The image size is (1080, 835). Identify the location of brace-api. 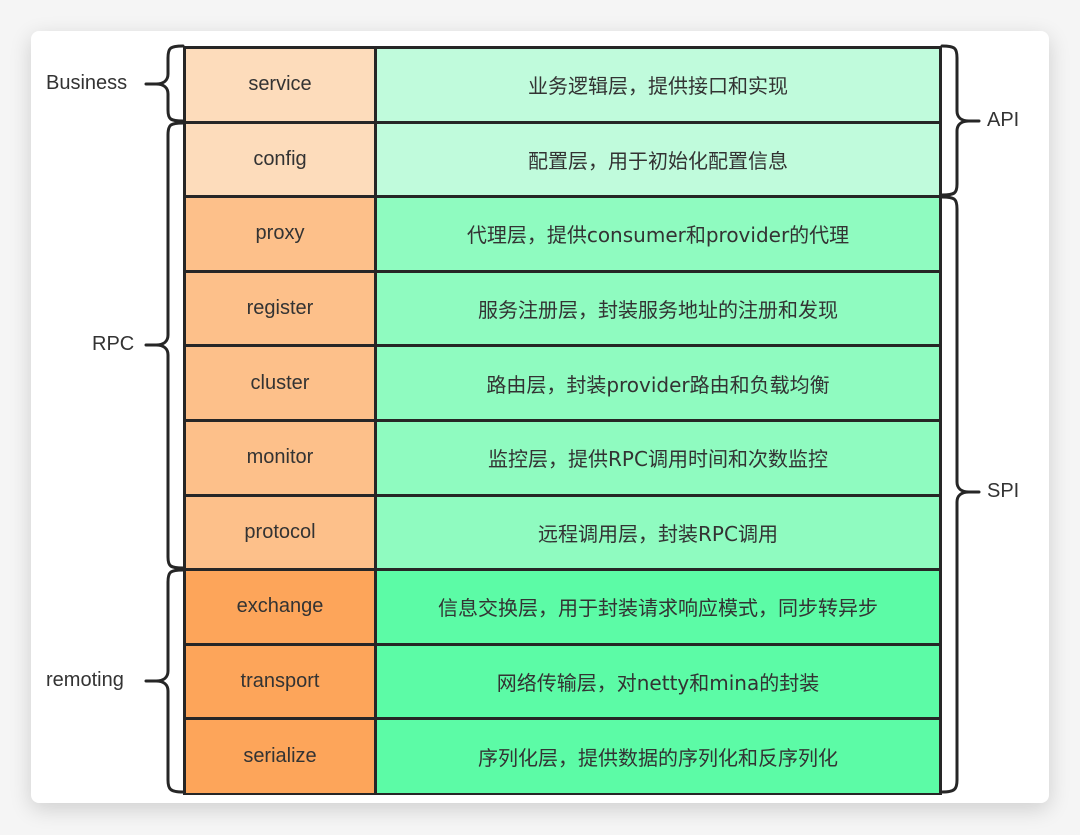
(955, 120).